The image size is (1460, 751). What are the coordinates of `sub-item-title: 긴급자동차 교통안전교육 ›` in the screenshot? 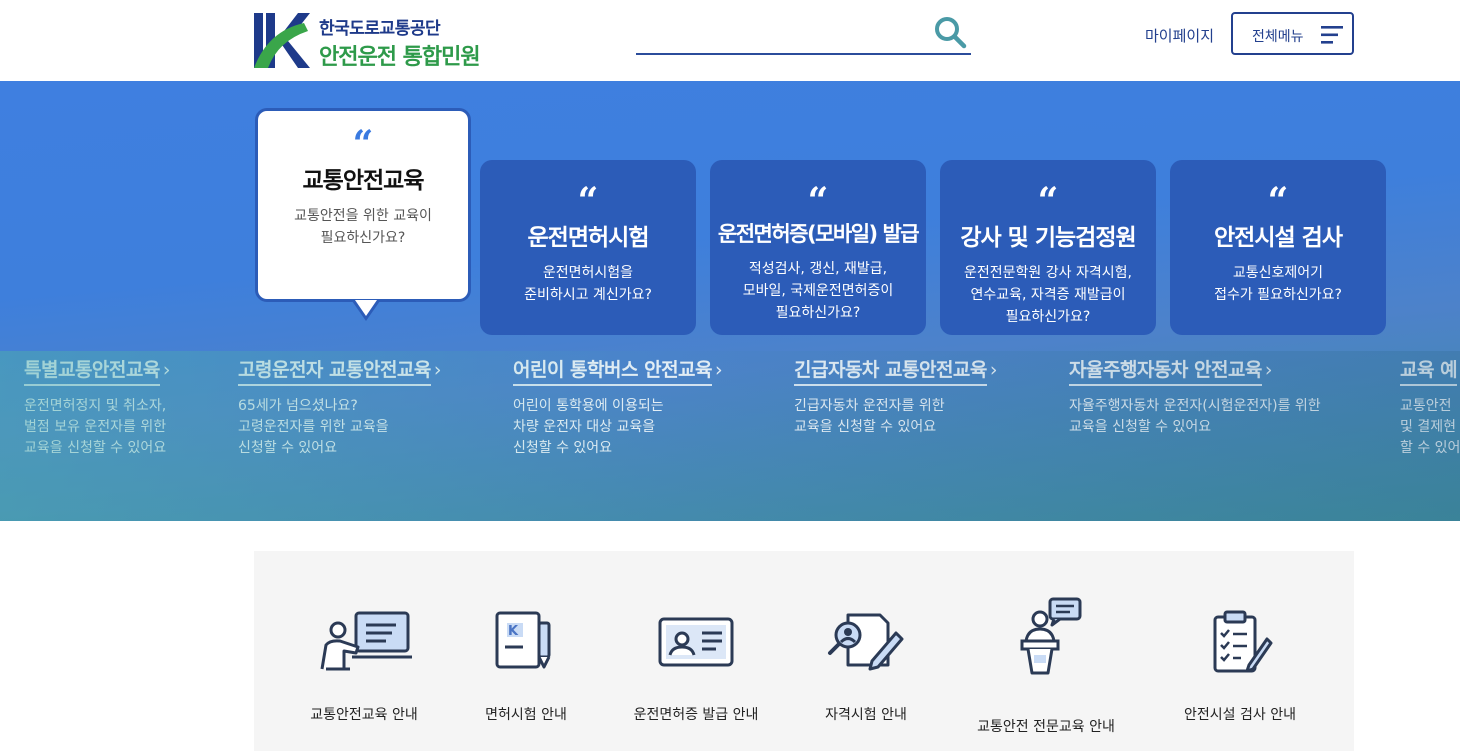 It's located at (896, 370).